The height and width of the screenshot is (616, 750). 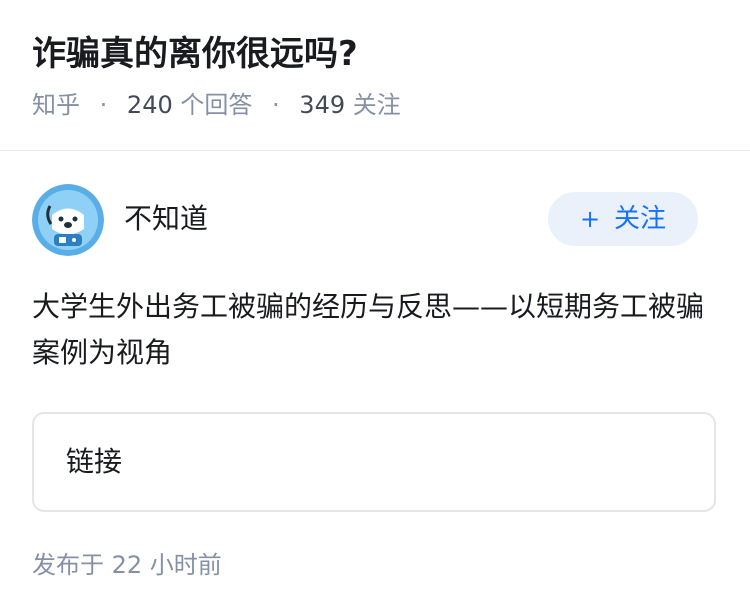 I want to click on dog-astronaut-avatar-icon, so click(x=68, y=220).